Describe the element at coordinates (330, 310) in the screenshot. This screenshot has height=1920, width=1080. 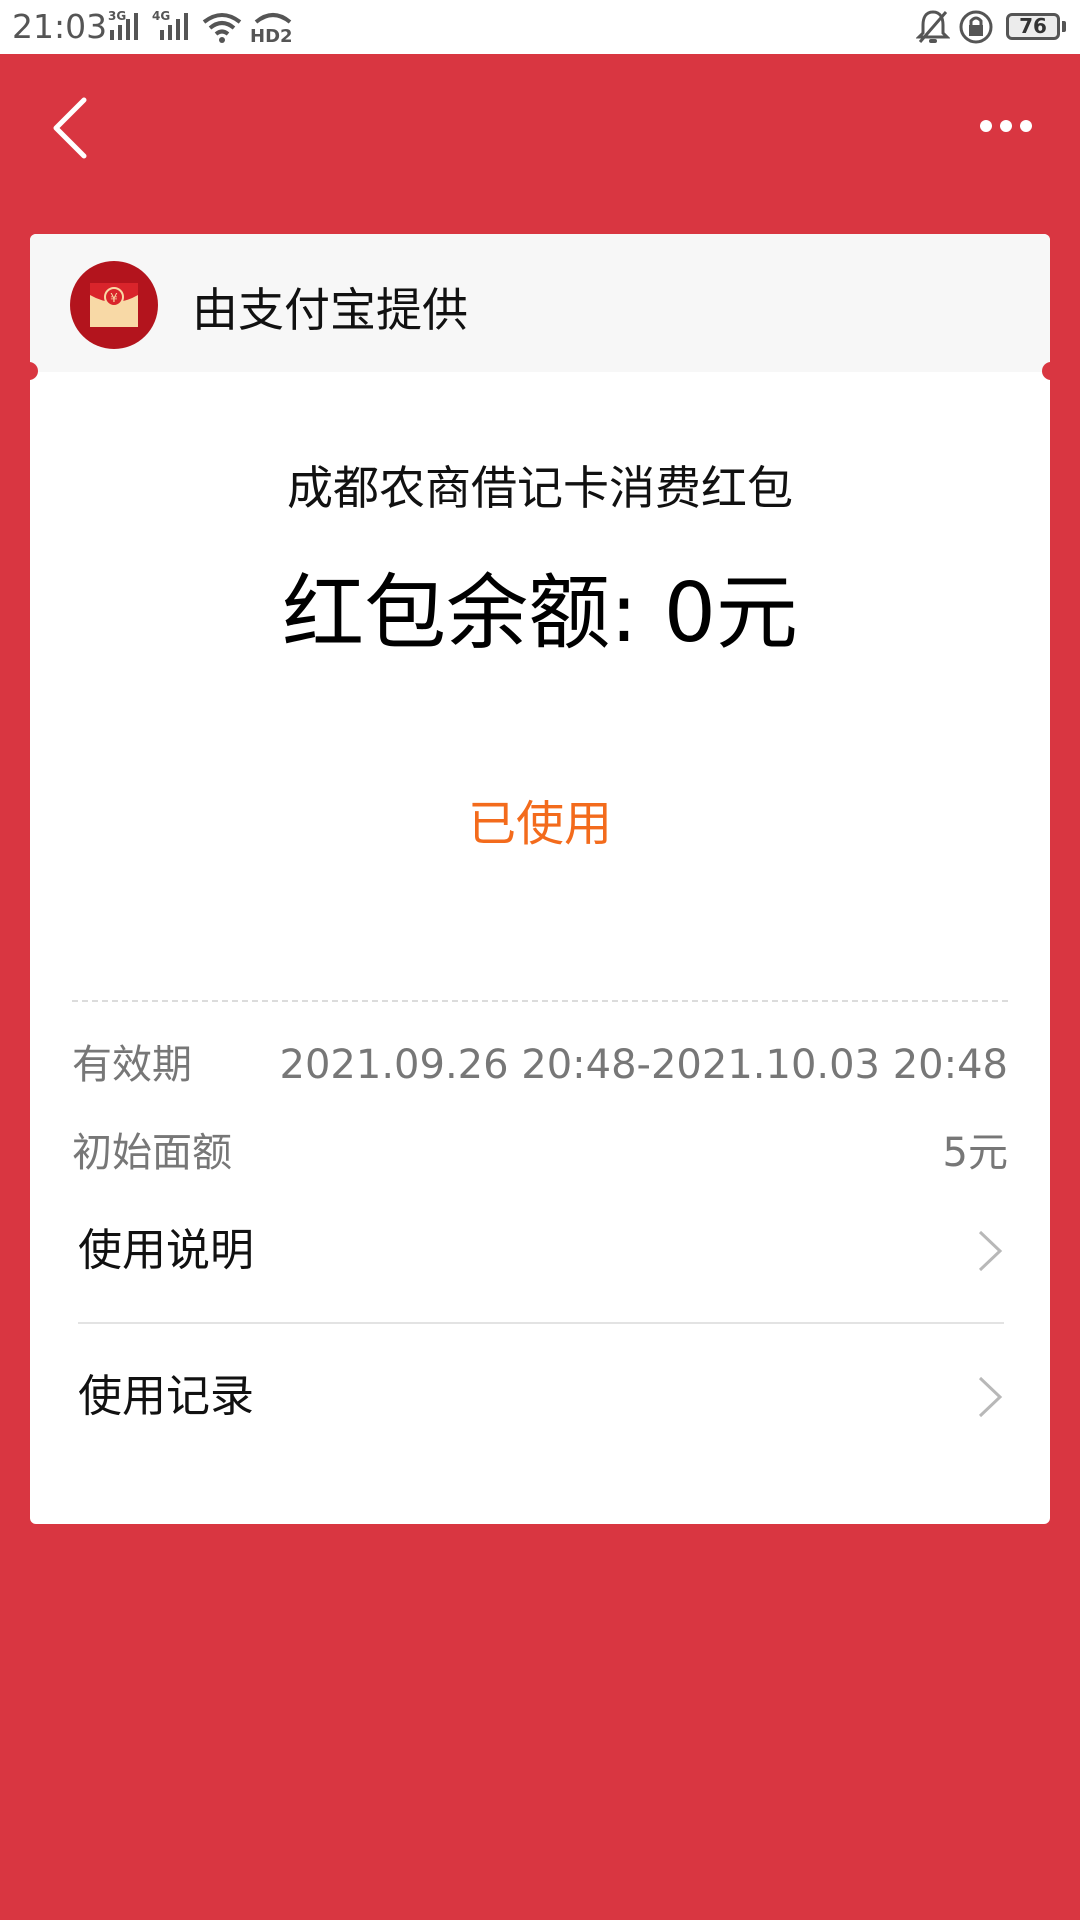
I see `provider-label: 由支付宝提供` at that location.